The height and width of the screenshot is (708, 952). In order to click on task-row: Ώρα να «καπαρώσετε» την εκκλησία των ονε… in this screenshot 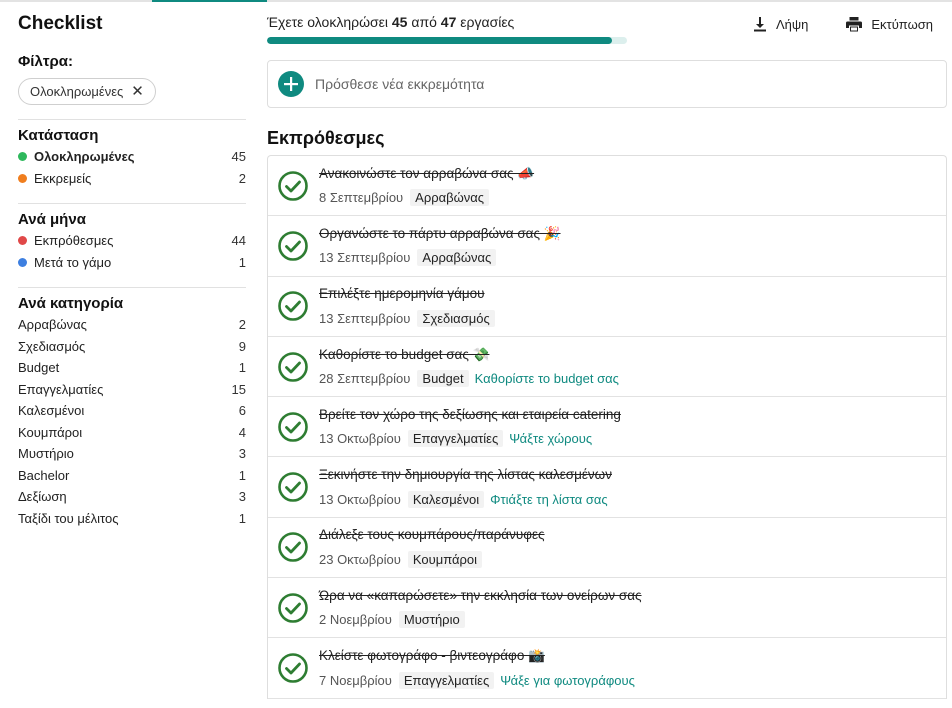, I will do `click(607, 608)`.